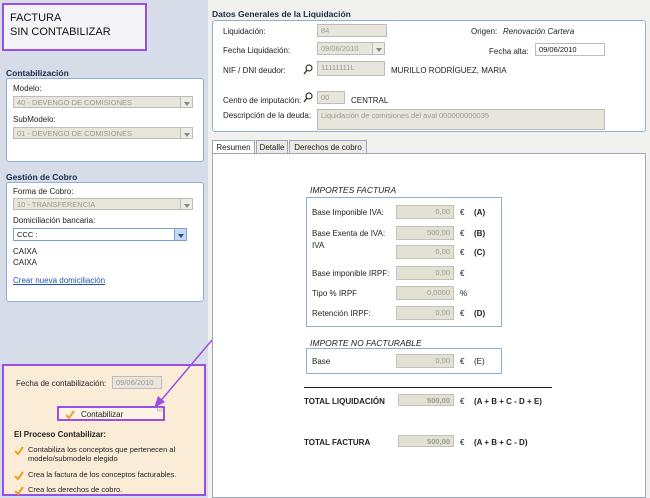 This screenshot has height=498, width=650. Describe the element at coordinates (27, 88) in the screenshot. I see `modelo-label: Modelo:` at that location.